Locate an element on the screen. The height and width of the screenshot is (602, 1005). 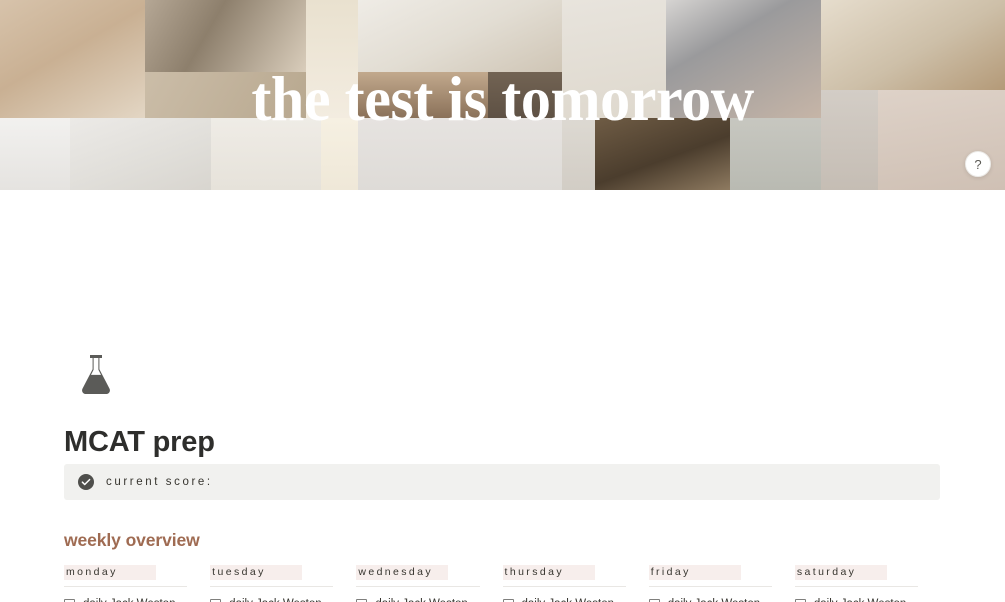
day-label: wednesday is located at coordinates (402, 572).